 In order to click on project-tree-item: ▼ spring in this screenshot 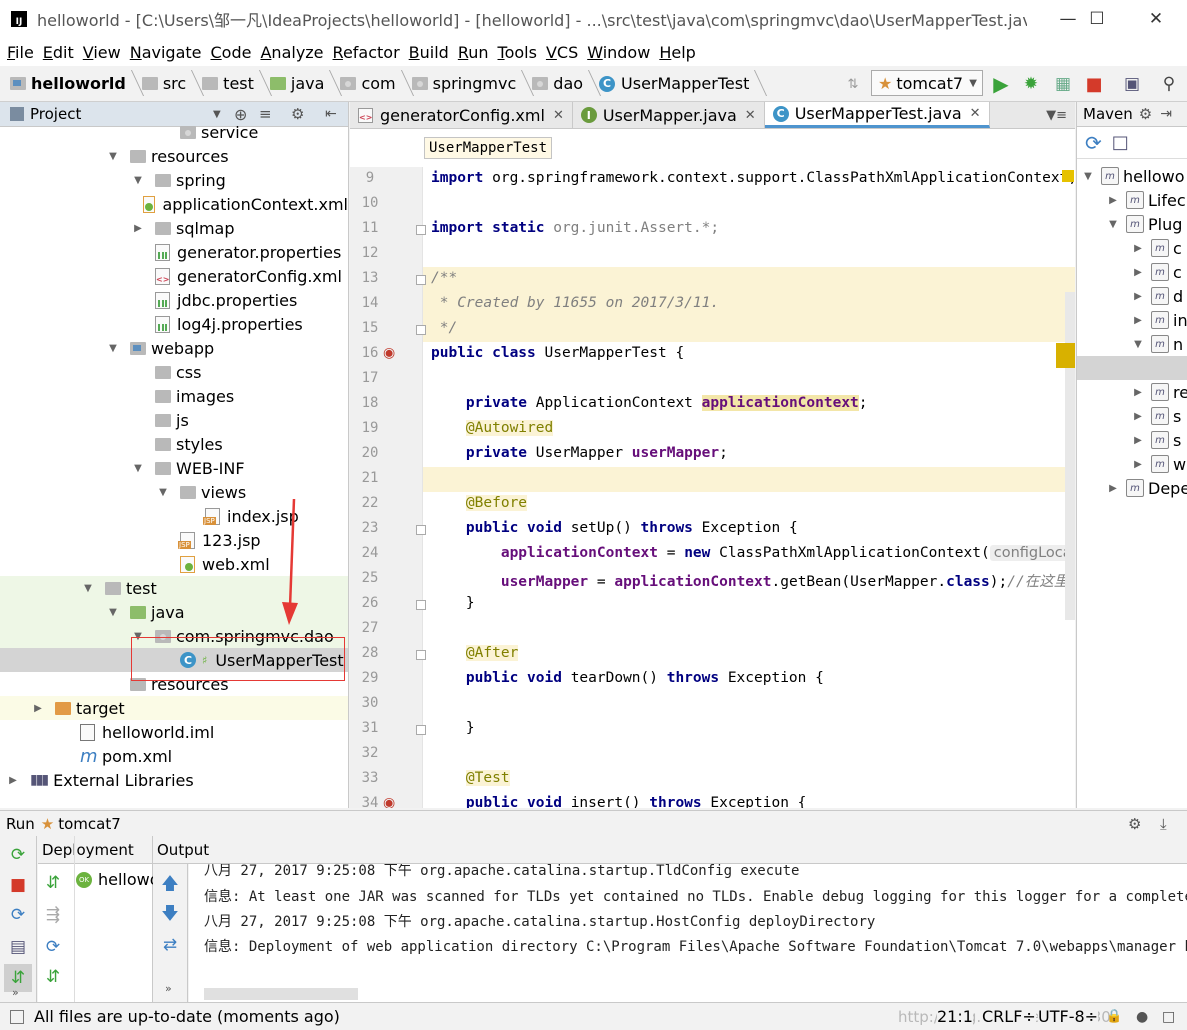, I will do `click(174, 180)`.